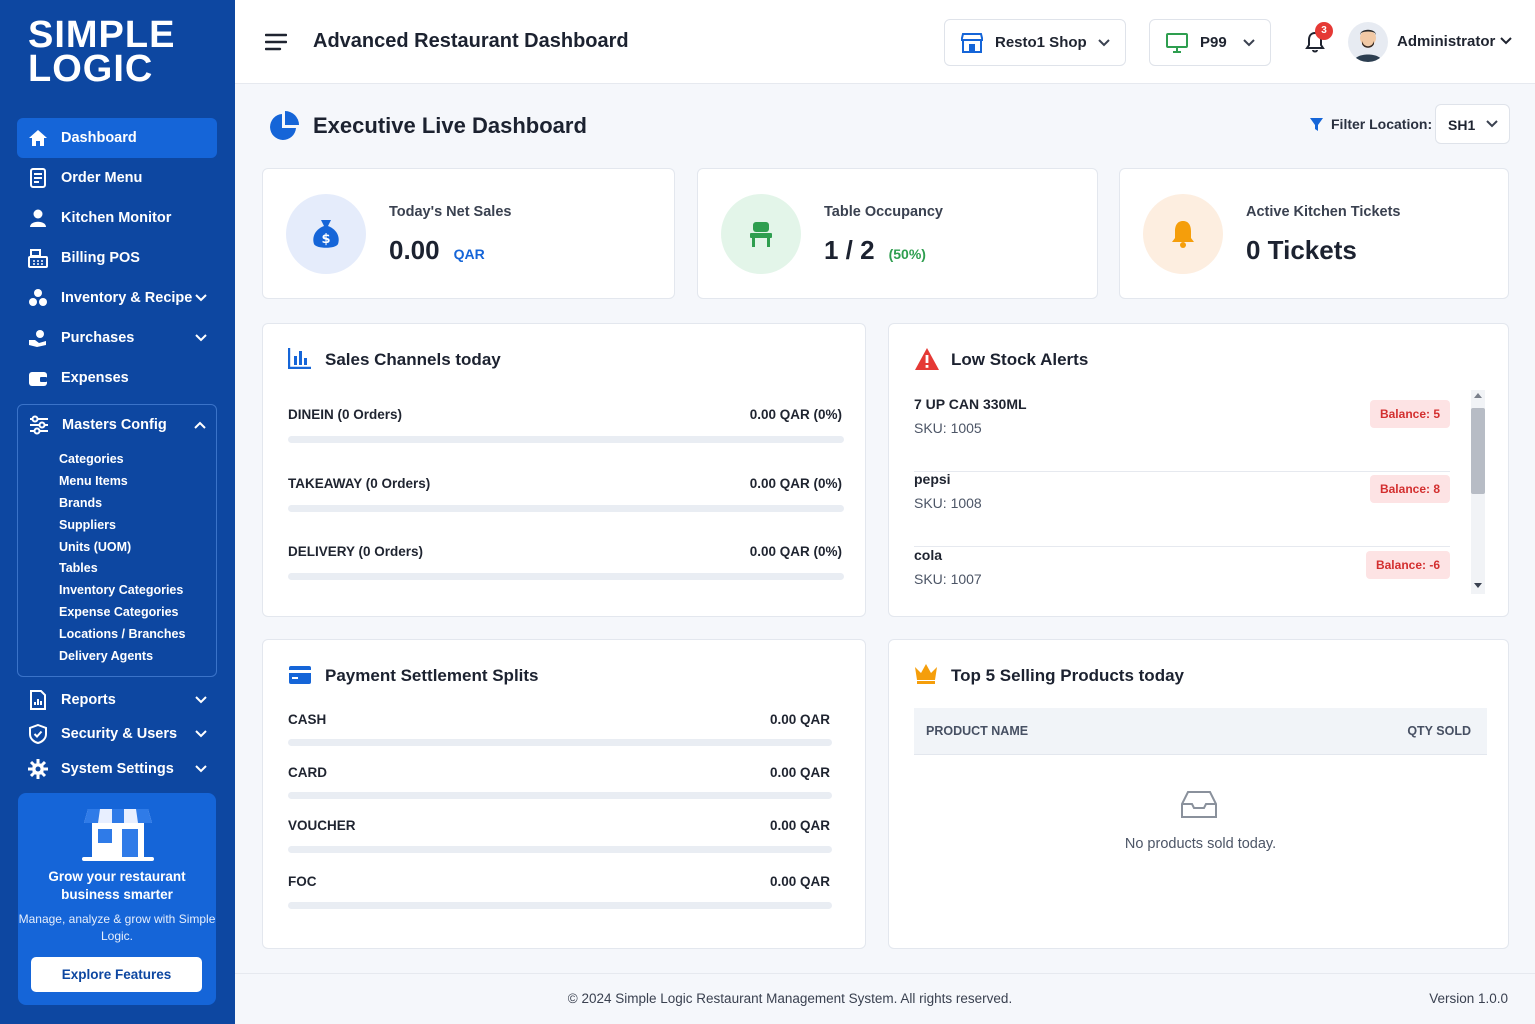 This screenshot has width=1535, height=1024. Describe the element at coordinates (118, 835) in the screenshot. I see `store-icon` at that location.